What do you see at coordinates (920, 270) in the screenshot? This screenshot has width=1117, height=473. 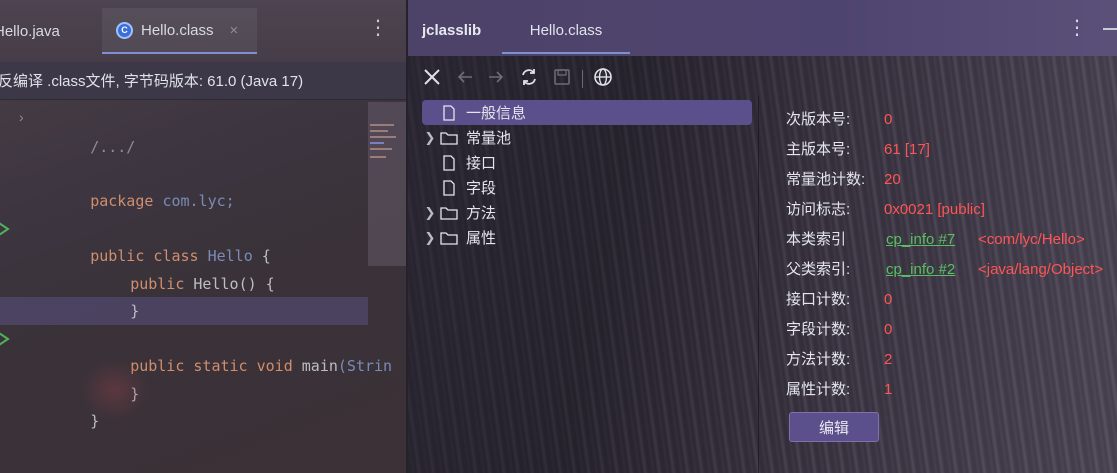 I see `cp-info-link: cp_info #2` at bounding box center [920, 270].